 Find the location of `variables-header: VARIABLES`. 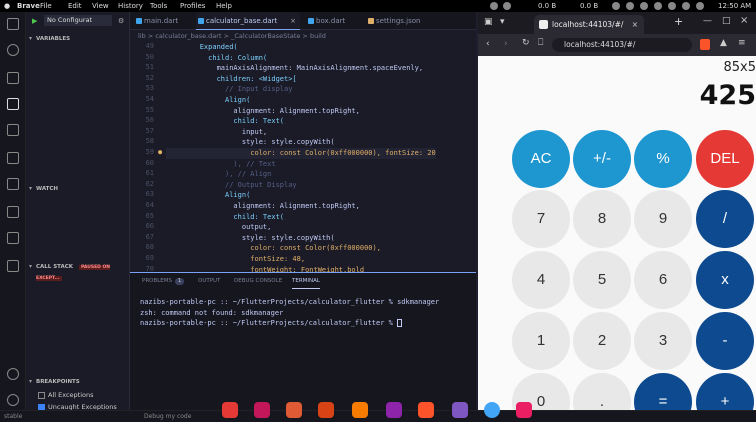

variables-header: VARIABLES is located at coordinates (78, 39).